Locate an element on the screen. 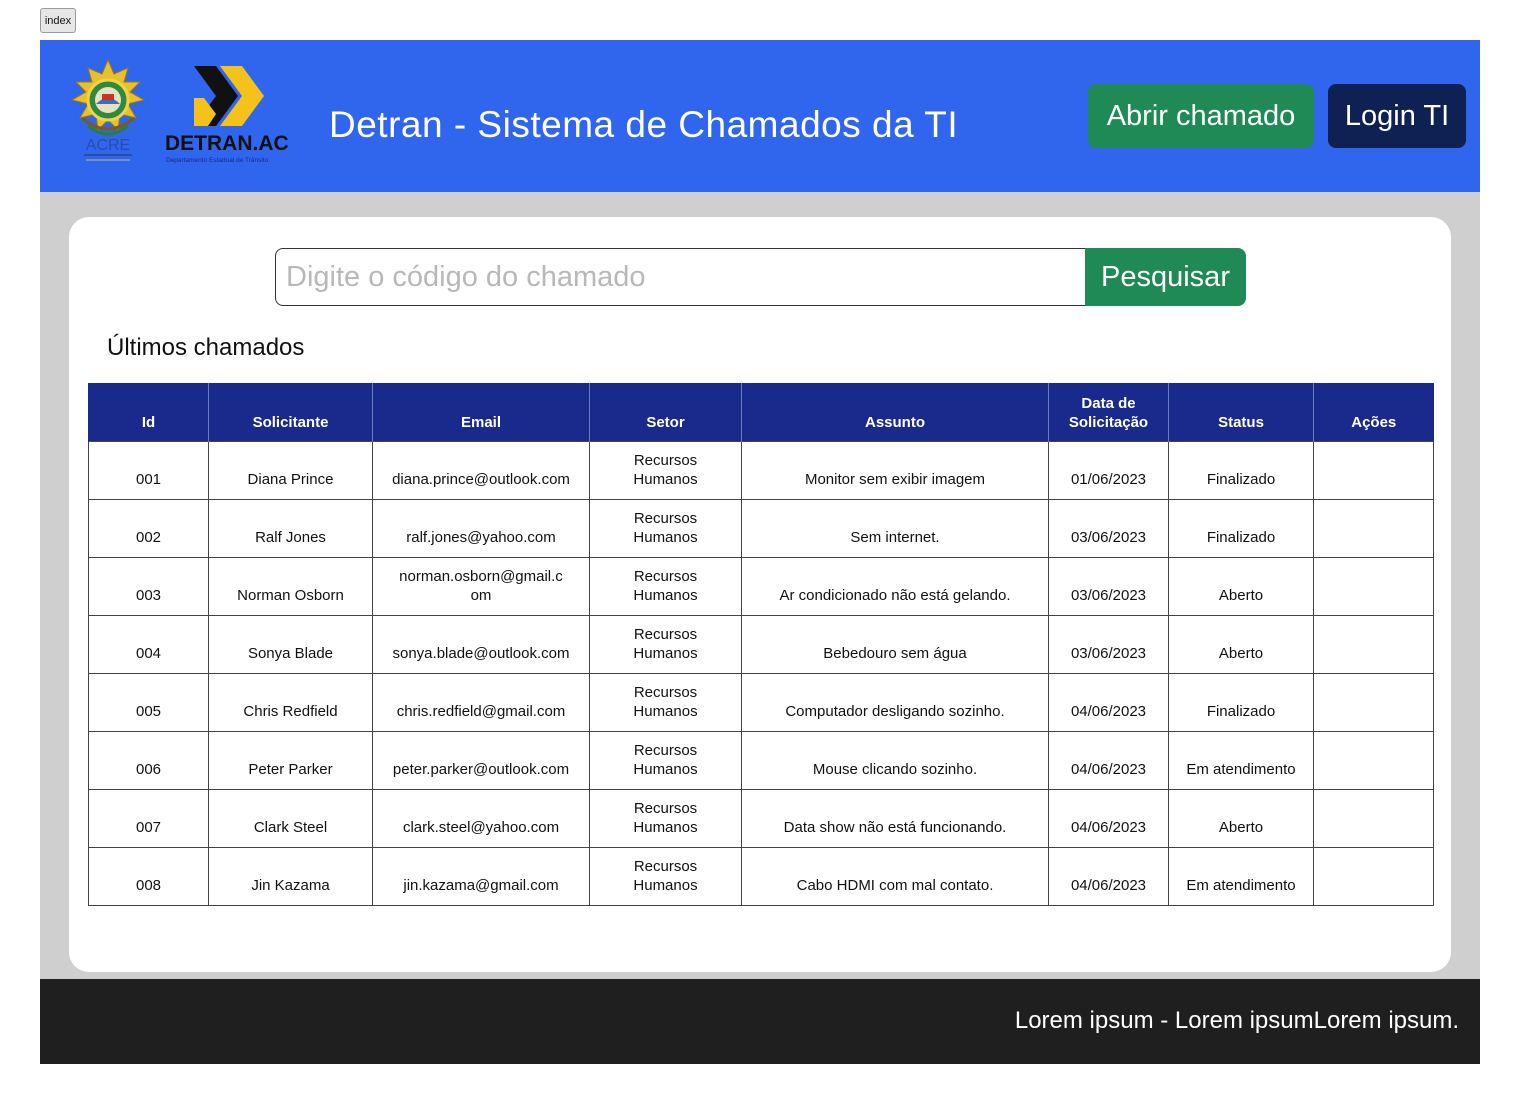  cell-assunto: Cabo HDMI com mal contato. is located at coordinates (895, 876).